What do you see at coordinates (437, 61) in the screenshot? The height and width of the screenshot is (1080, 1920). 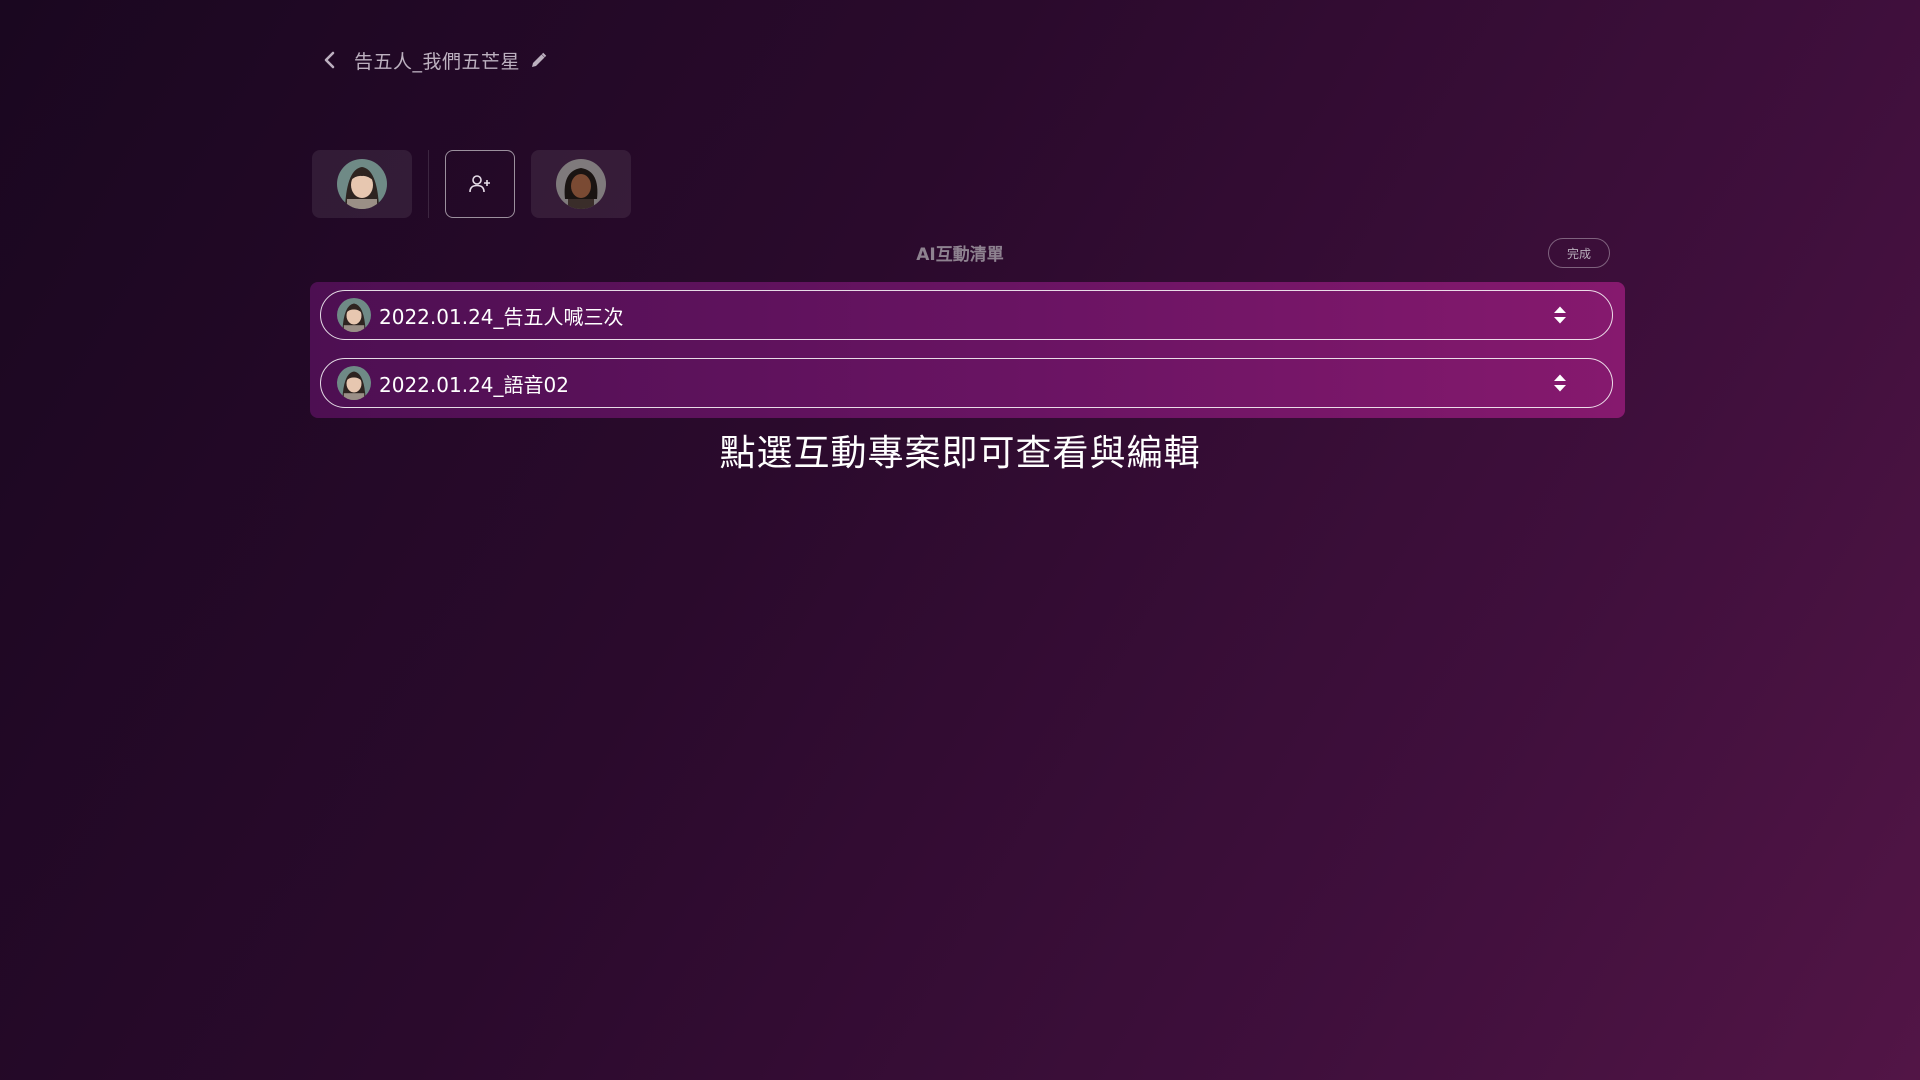 I see `project-title: 告五人_我們五芒星` at bounding box center [437, 61].